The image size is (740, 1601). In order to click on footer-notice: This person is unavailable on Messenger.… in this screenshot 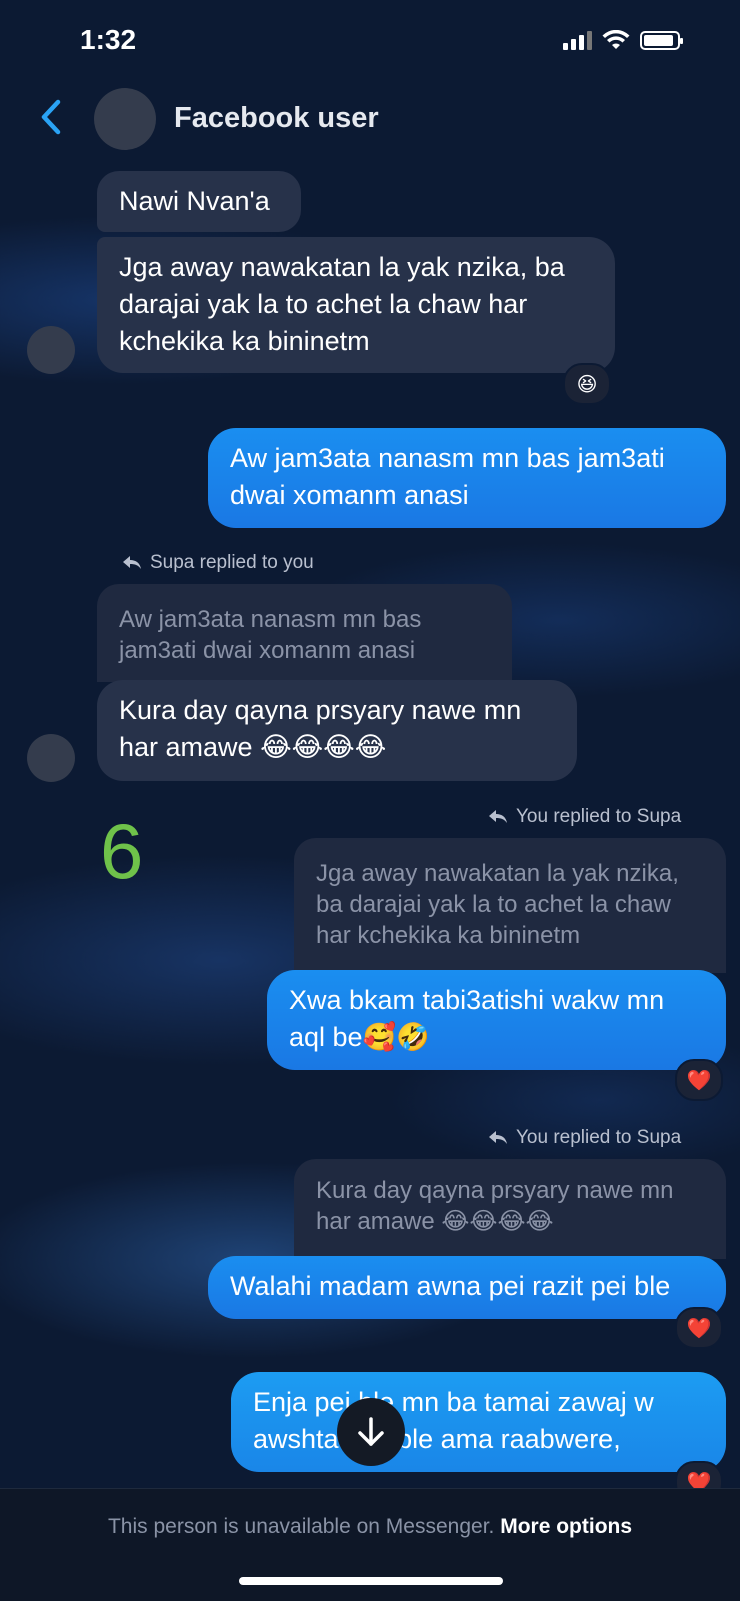, I will do `click(370, 1527)`.